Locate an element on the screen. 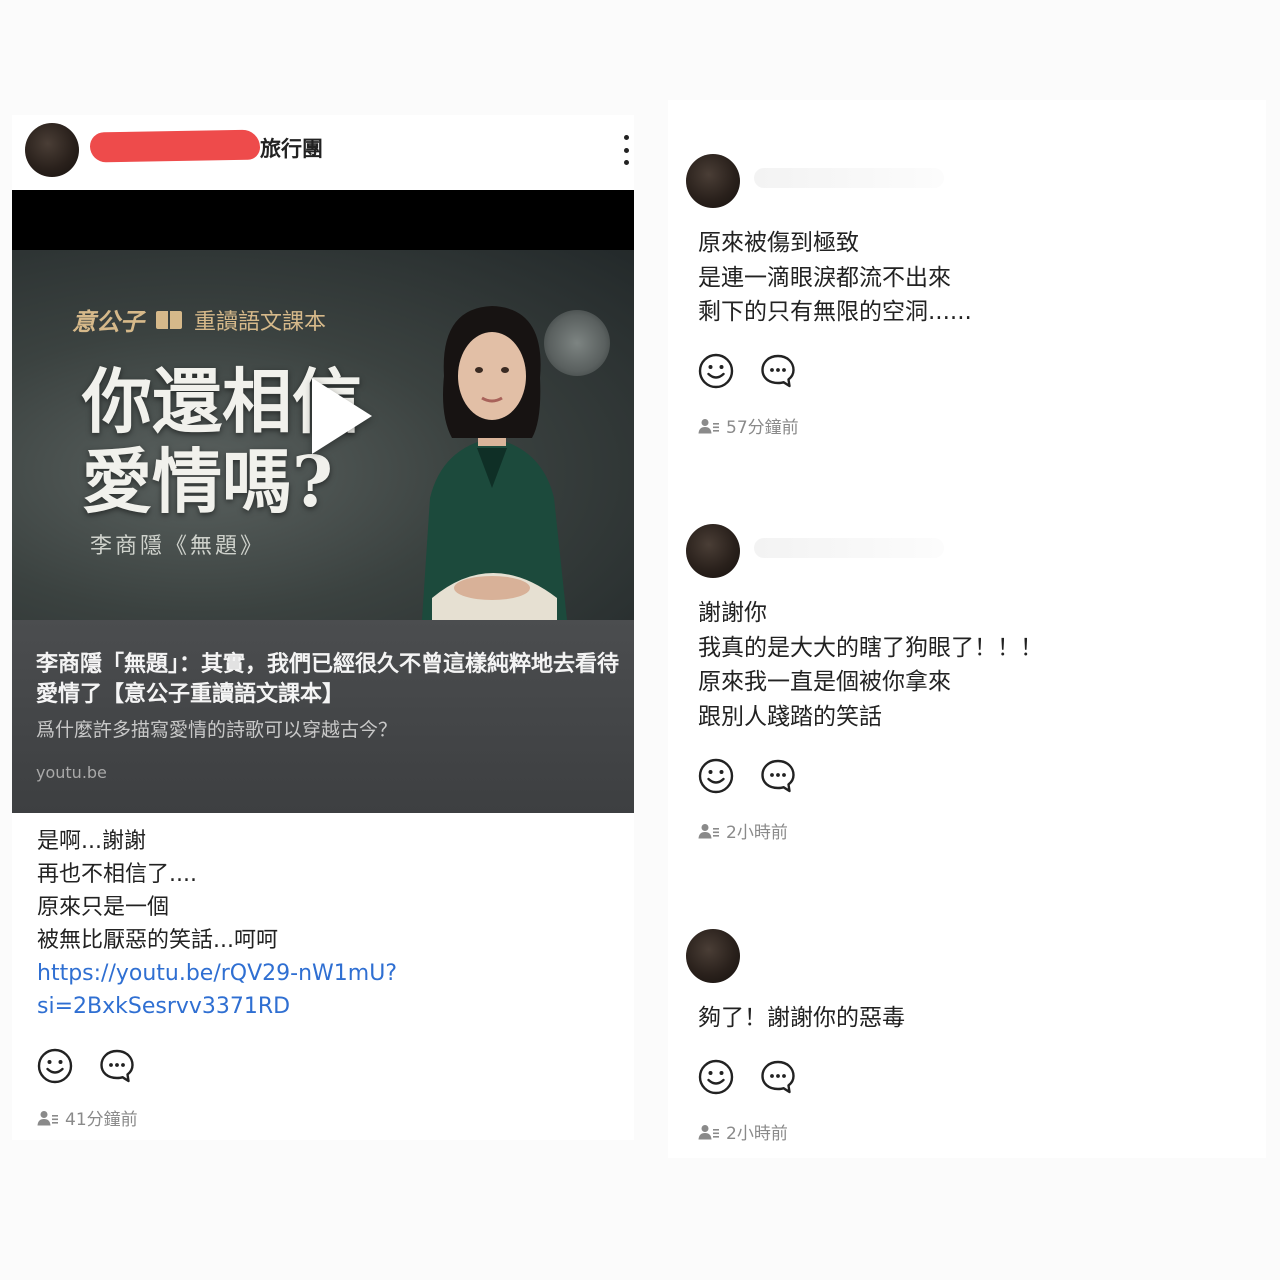 The image size is (1280, 1280). comment-item: 謝謝你 我真的是大大的瞎了狗眼了！！！ 原來我一直是個被你拿來 跟別人踐踏的笑話 is located at coordinates (967, 684).